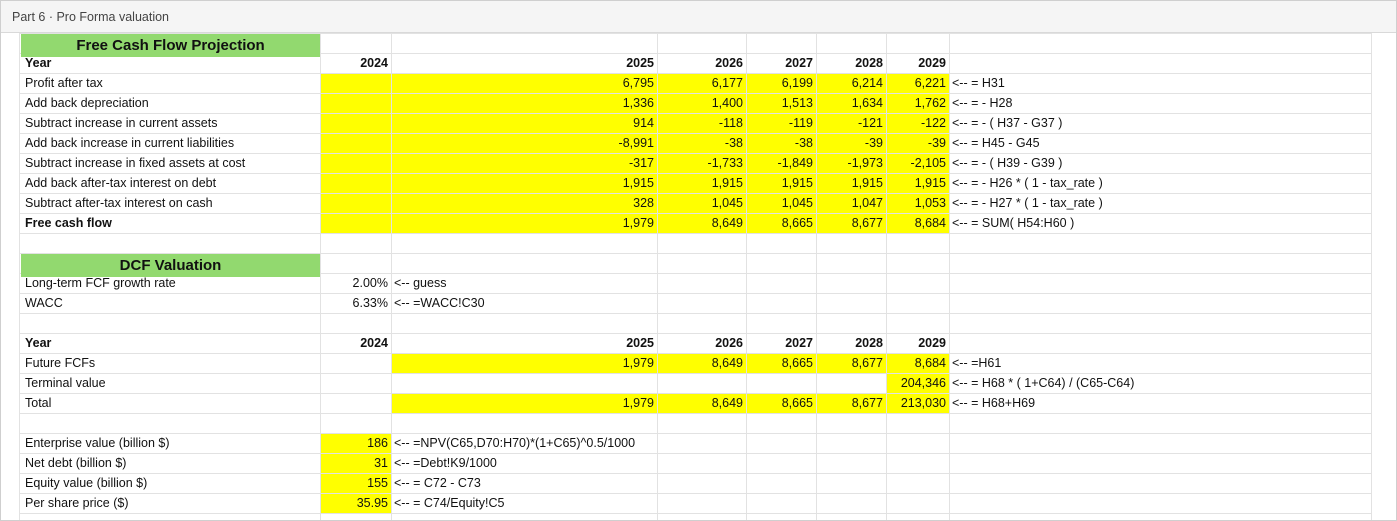 This screenshot has height=521, width=1397. What do you see at coordinates (64, 83) in the screenshot?
I see `fcf-row-label: Profit after tax` at bounding box center [64, 83].